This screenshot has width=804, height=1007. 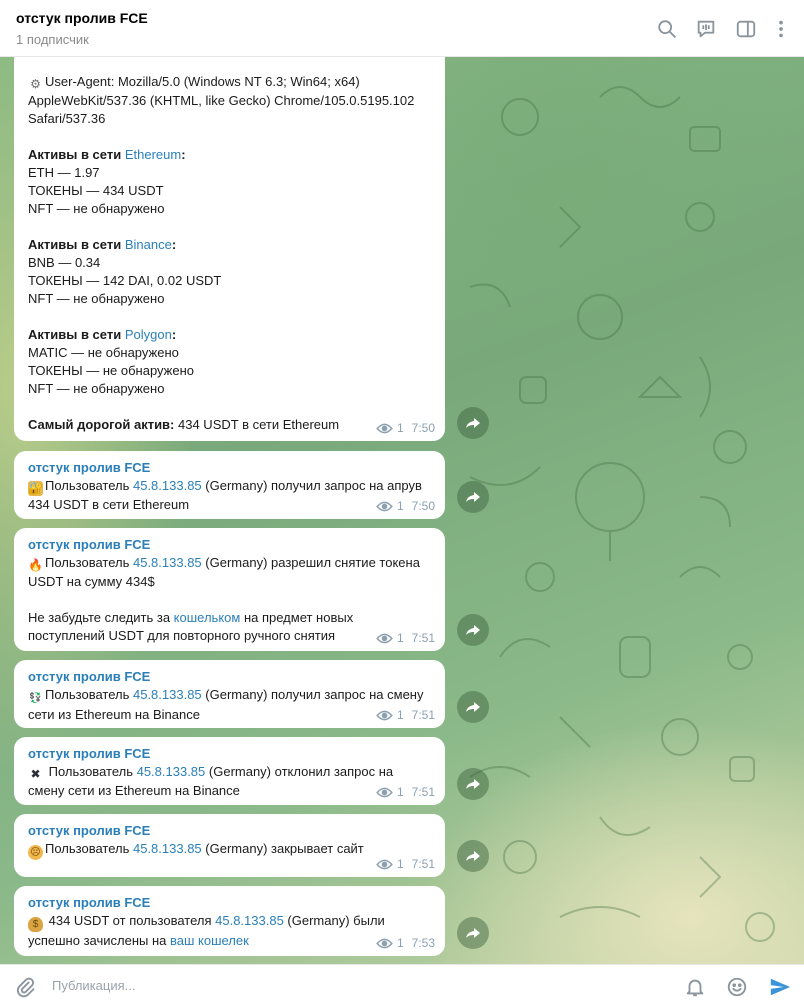 I want to click on text-part: (Germany) закрывает сайт, so click(x=282, y=848).